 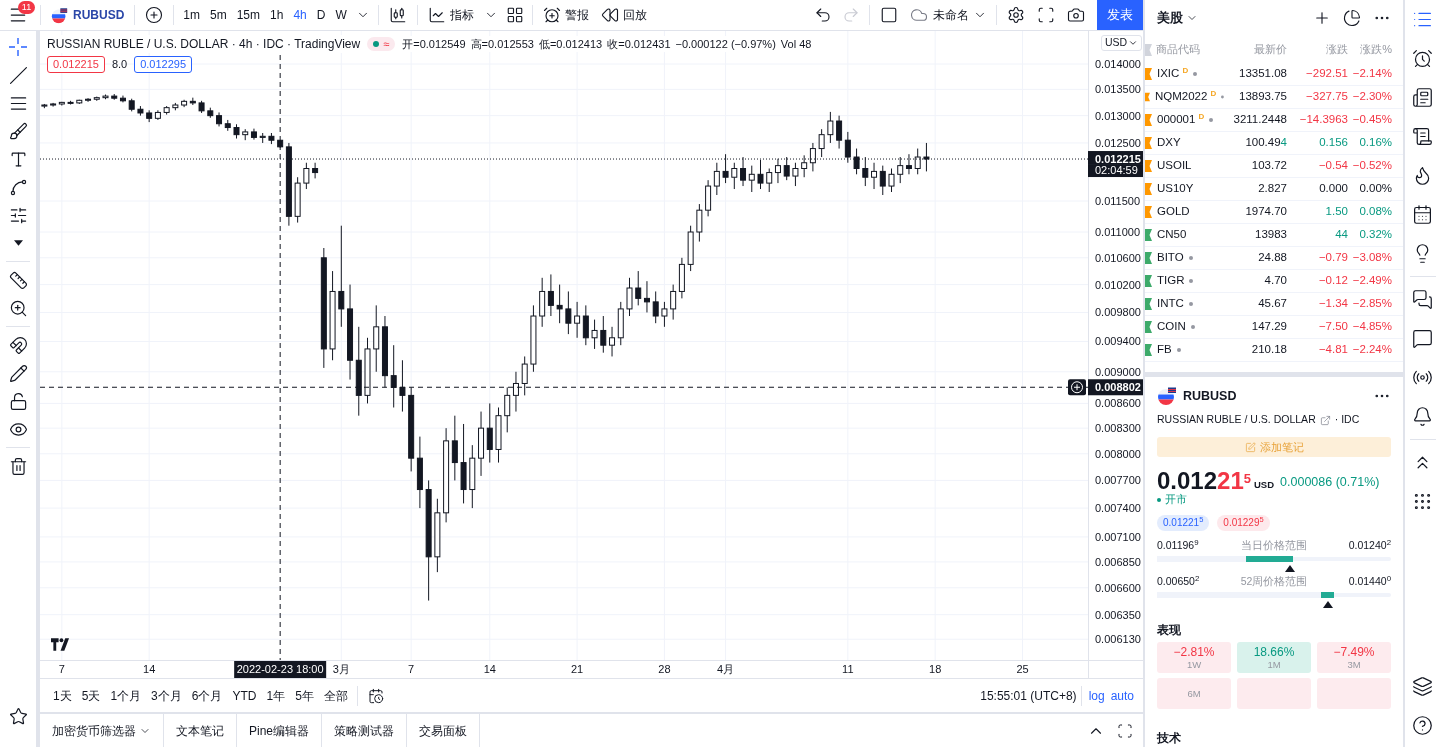 I want to click on watchlist-row: US10Y 2.827 0.000 0.00%, so click(x=1274, y=189).